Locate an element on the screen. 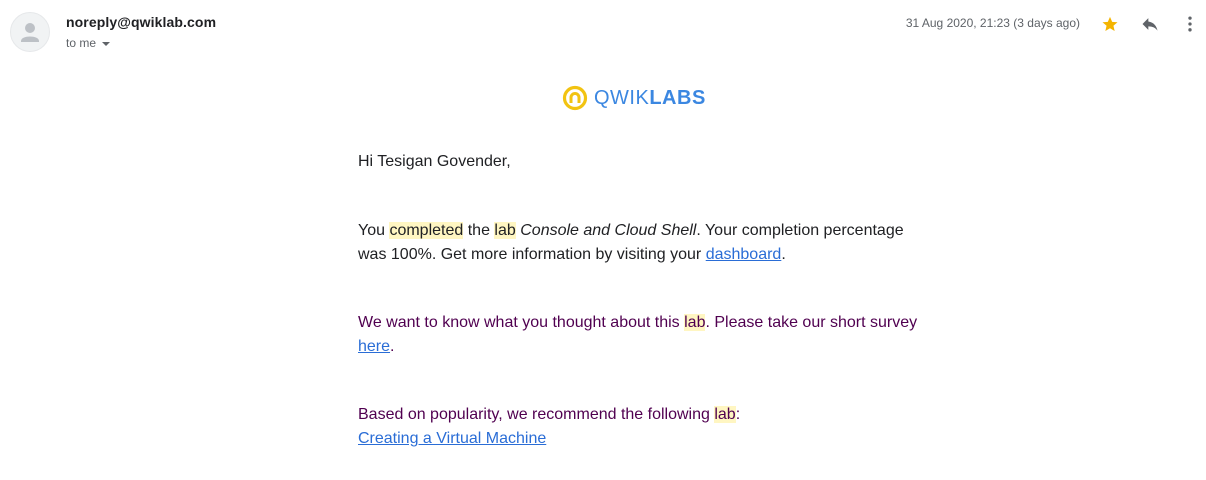 The width and height of the screenshot is (1206, 480). text: . Please take our short survey is located at coordinates (811, 322).